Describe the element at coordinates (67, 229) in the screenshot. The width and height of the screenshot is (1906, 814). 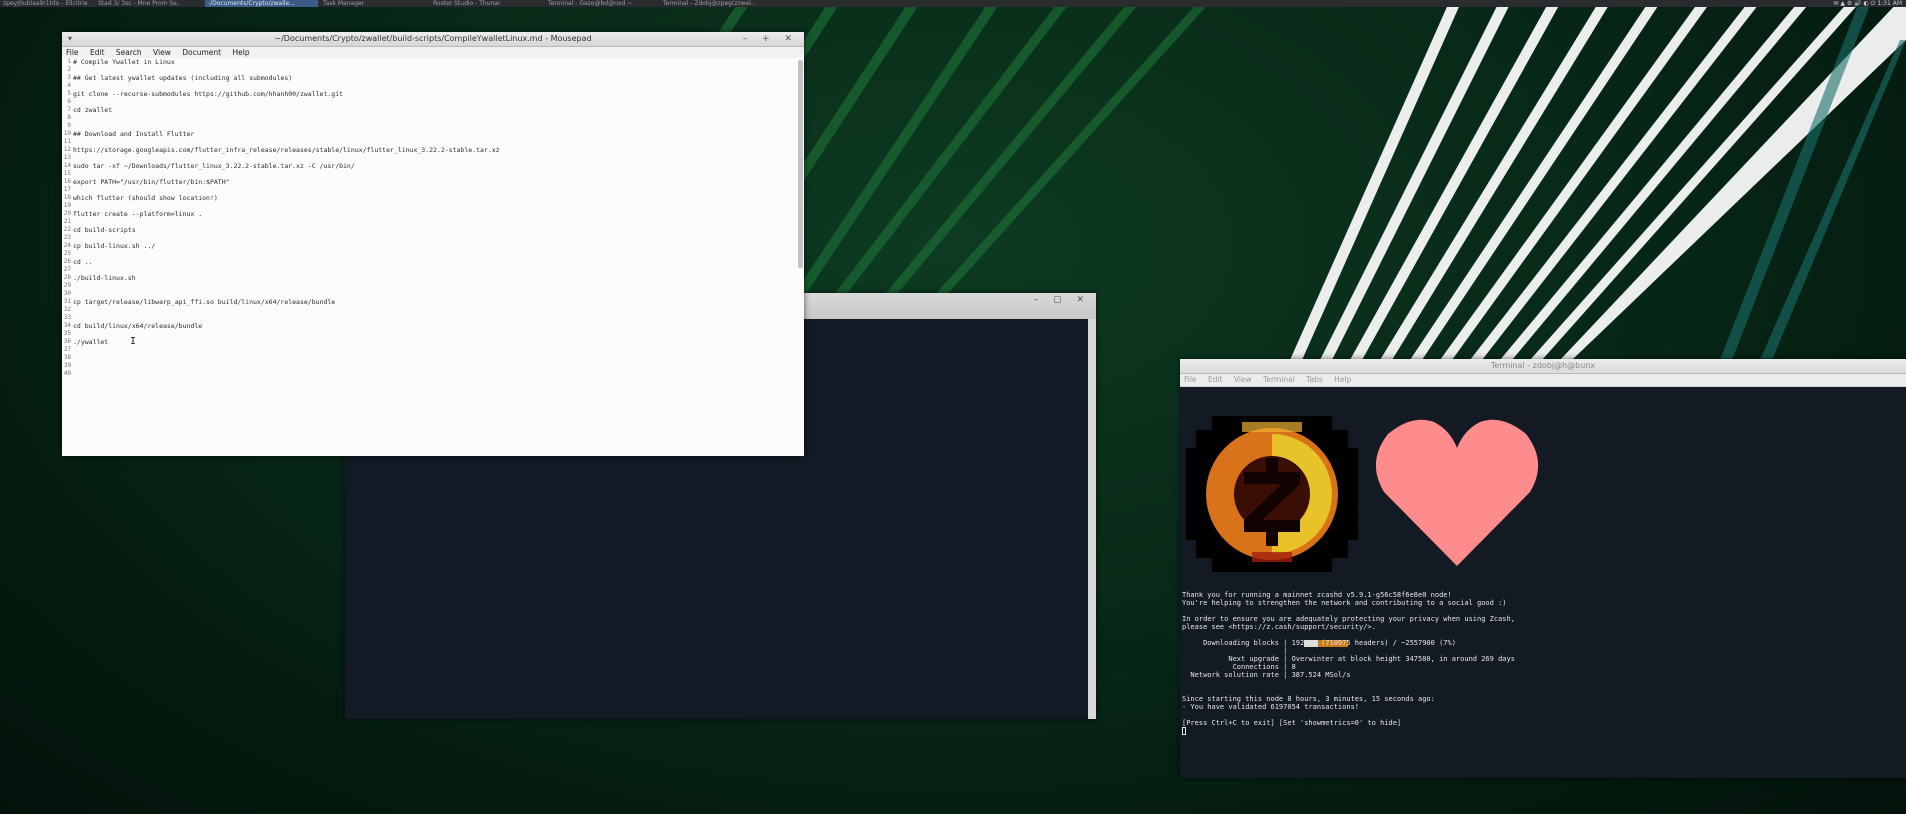
I see `line-number: 22` at that location.